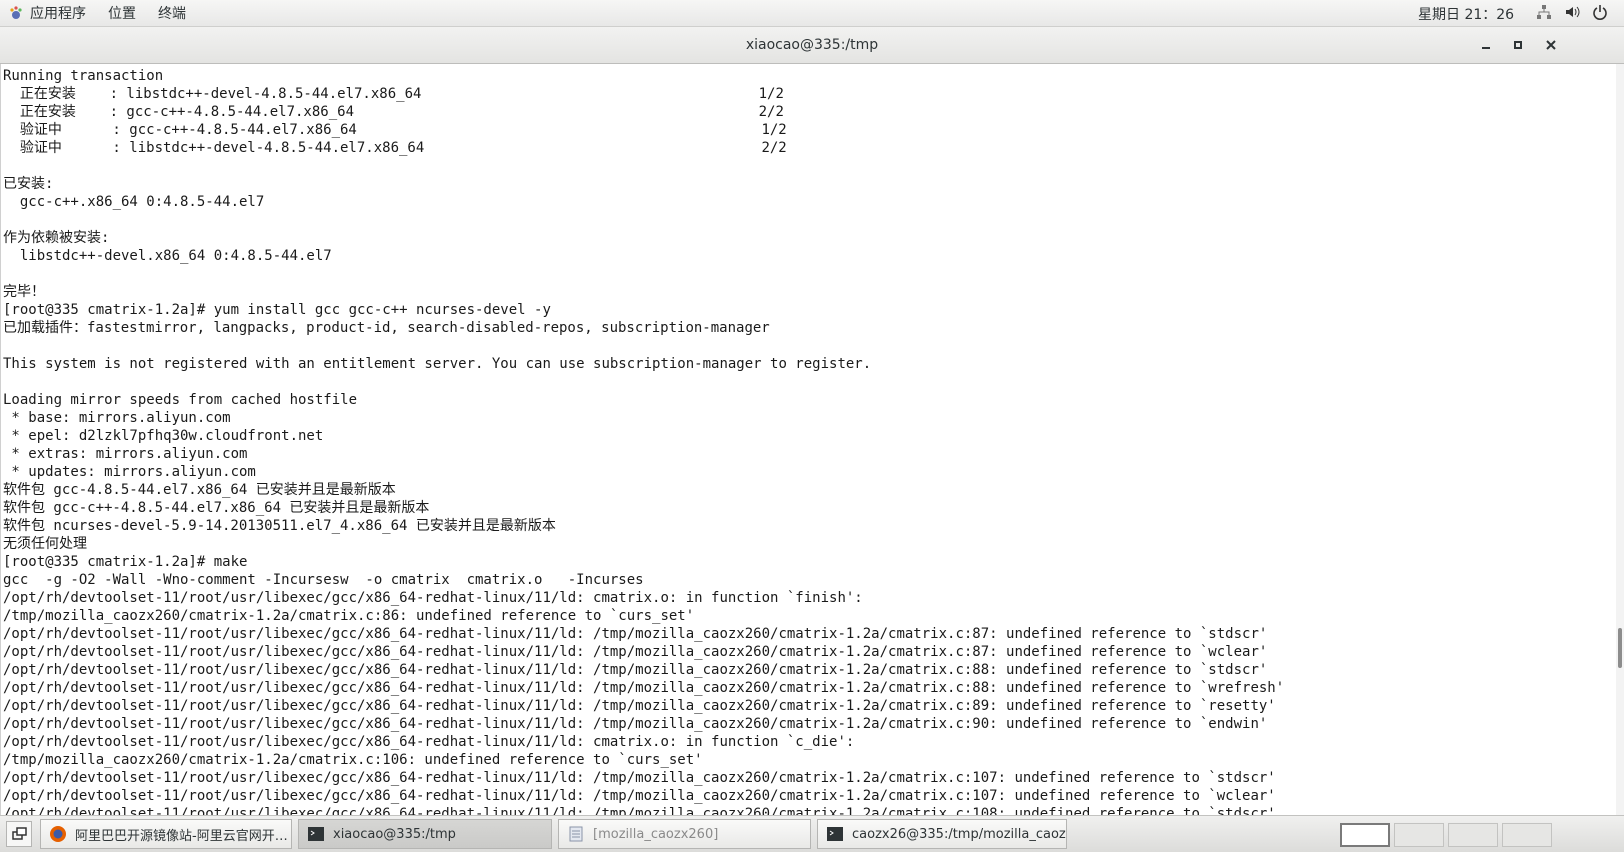  What do you see at coordinates (656, 834) in the screenshot?
I see `task-label: [mozilla_caozx260]` at bounding box center [656, 834].